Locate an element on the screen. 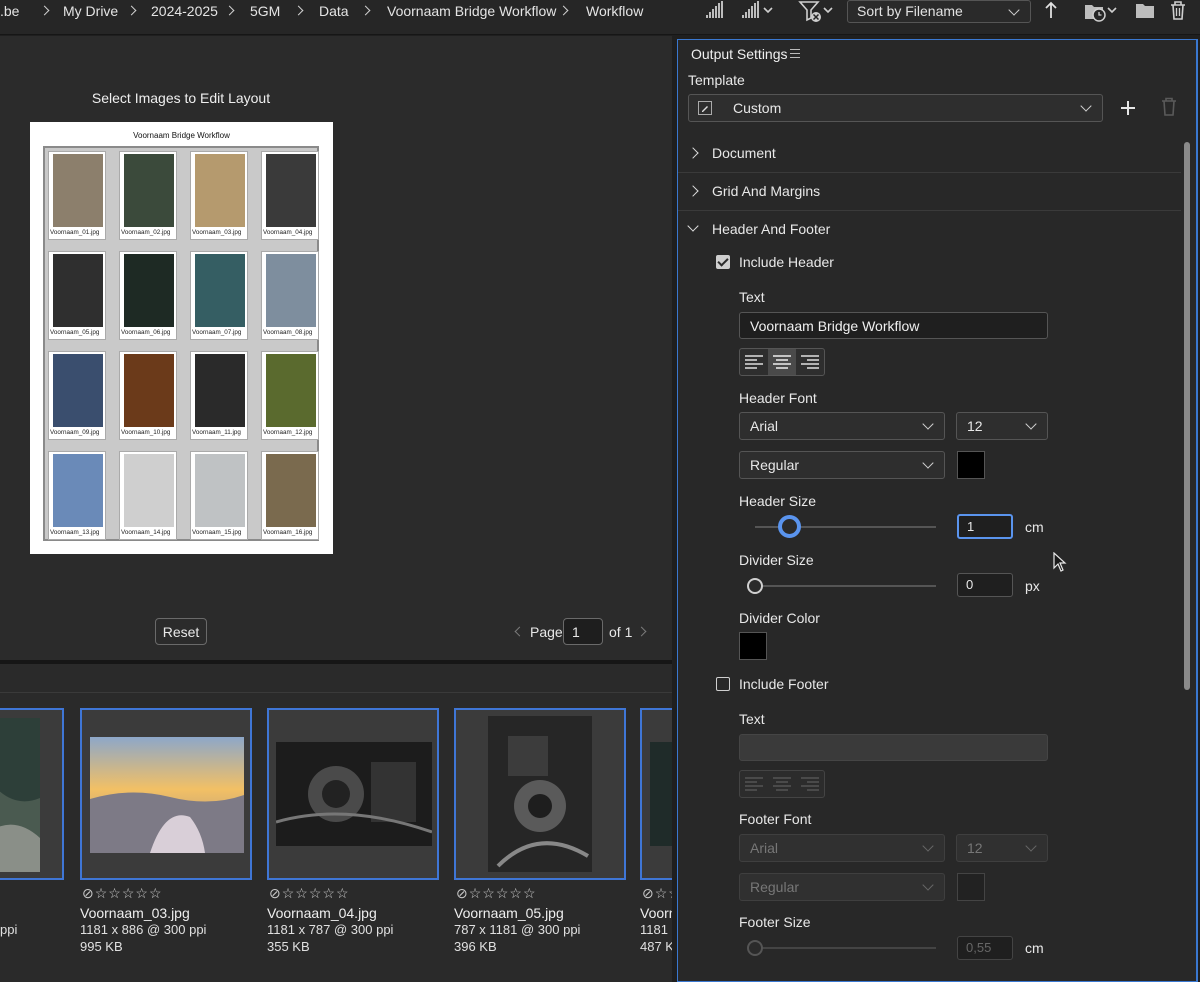 The image size is (1200, 982). grid-cell: Voornaam_12.jpg is located at coordinates (290, 395).